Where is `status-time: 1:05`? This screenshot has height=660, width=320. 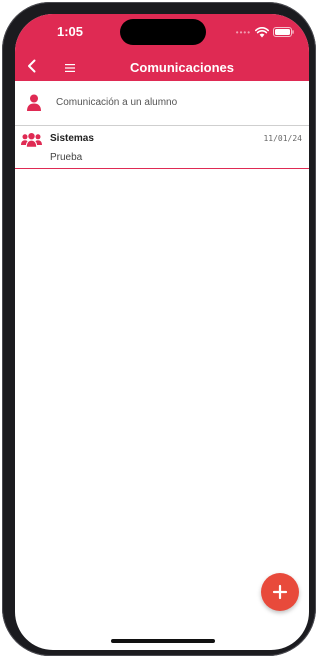 status-time: 1:05 is located at coordinates (70, 31).